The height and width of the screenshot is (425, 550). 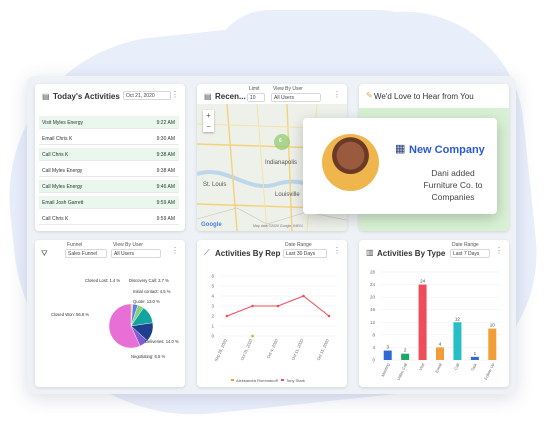 What do you see at coordinates (458, 318) in the screenshot?
I see `bar-value-label: 12` at bounding box center [458, 318].